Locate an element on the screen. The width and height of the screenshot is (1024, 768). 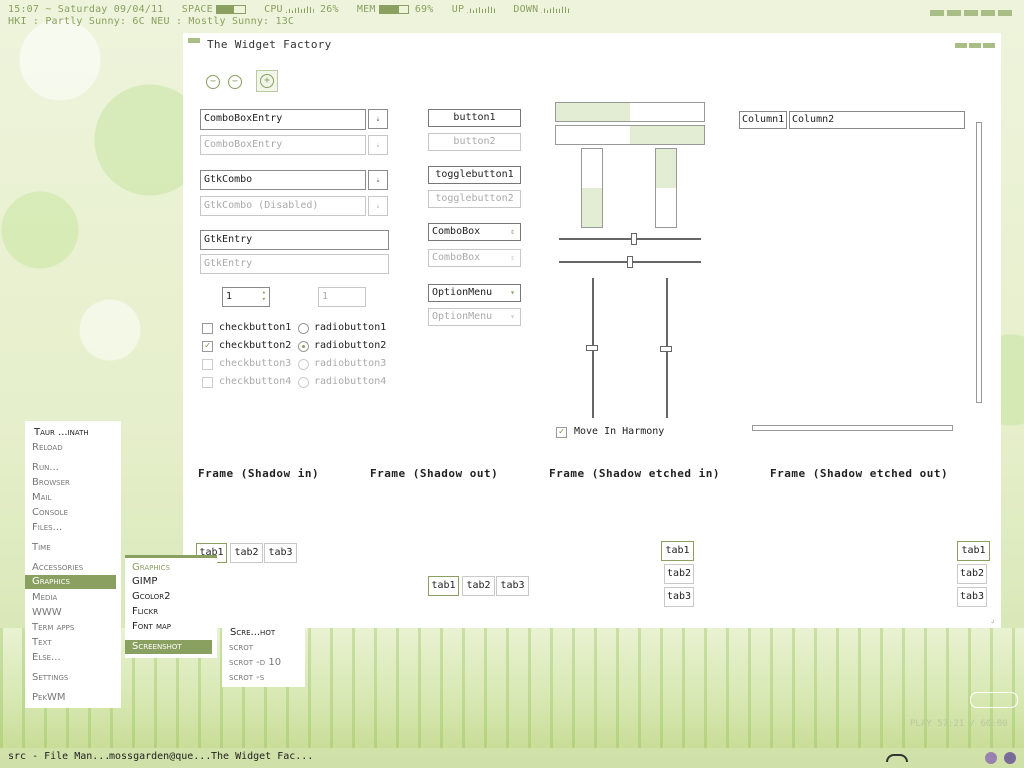
tree-horizontal-scrollbar is located at coordinates (852, 428).